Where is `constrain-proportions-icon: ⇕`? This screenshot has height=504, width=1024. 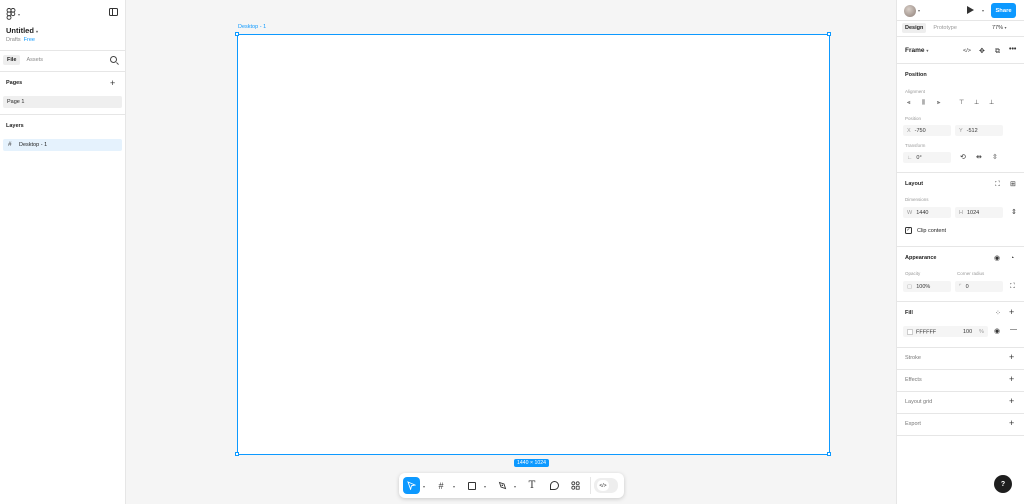 constrain-proportions-icon: ⇕ is located at coordinates (1014, 212).